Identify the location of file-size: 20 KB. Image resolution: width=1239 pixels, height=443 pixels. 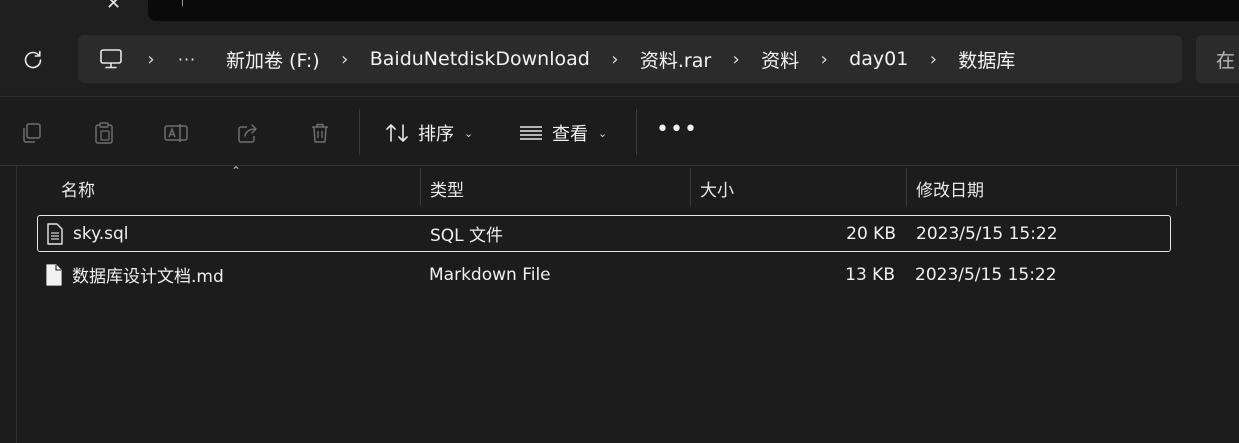
(871, 233).